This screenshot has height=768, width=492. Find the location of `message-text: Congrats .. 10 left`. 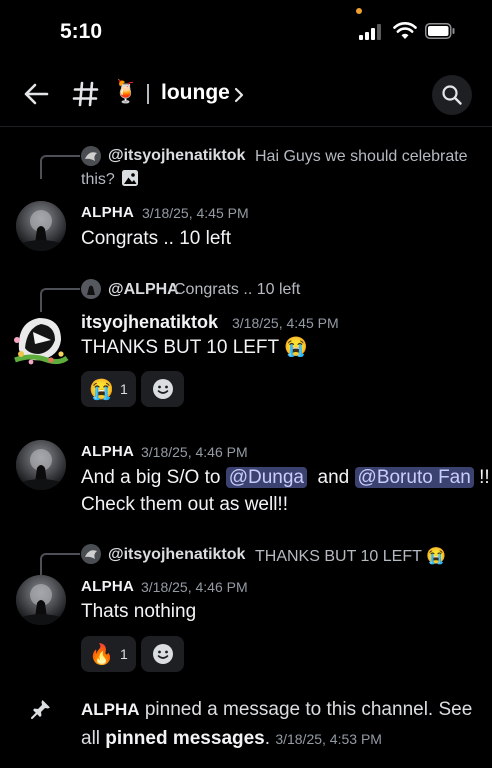

message-text: Congrats .. 10 left is located at coordinates (156, 238).